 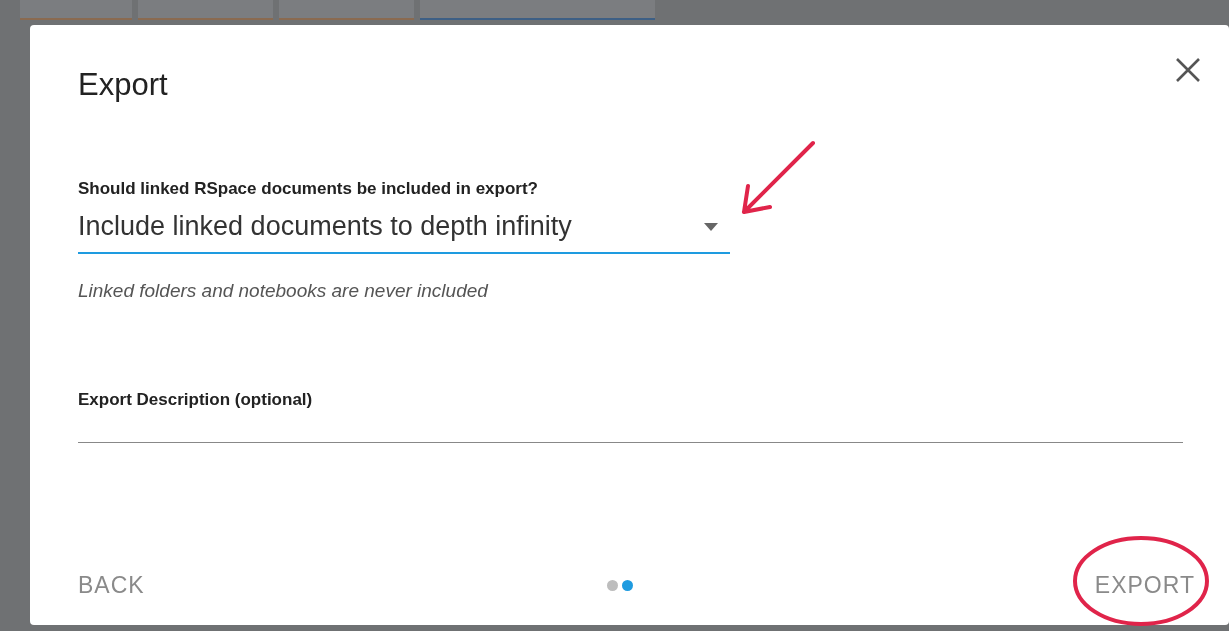 I want to click on dialog-title: Export, so click(x=123, y=85).